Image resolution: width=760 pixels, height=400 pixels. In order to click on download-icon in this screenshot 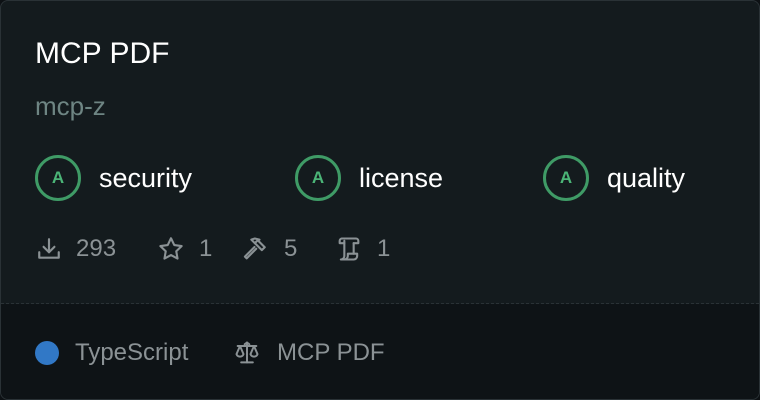, I will do `click(49, 248)`.